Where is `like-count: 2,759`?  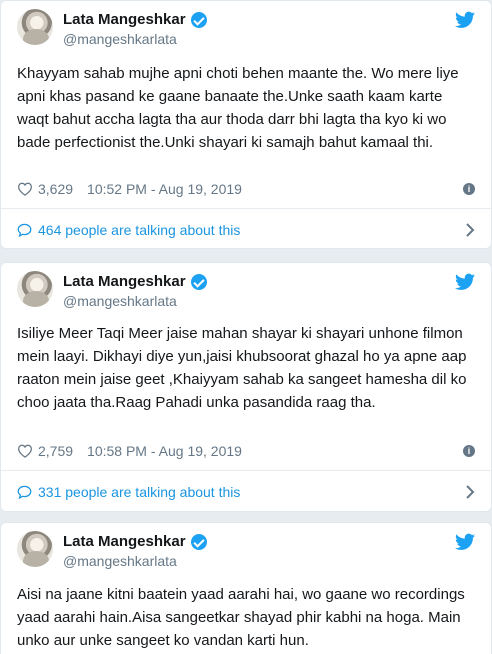
like-count: 2,759 is located at coordinates (55, 451).